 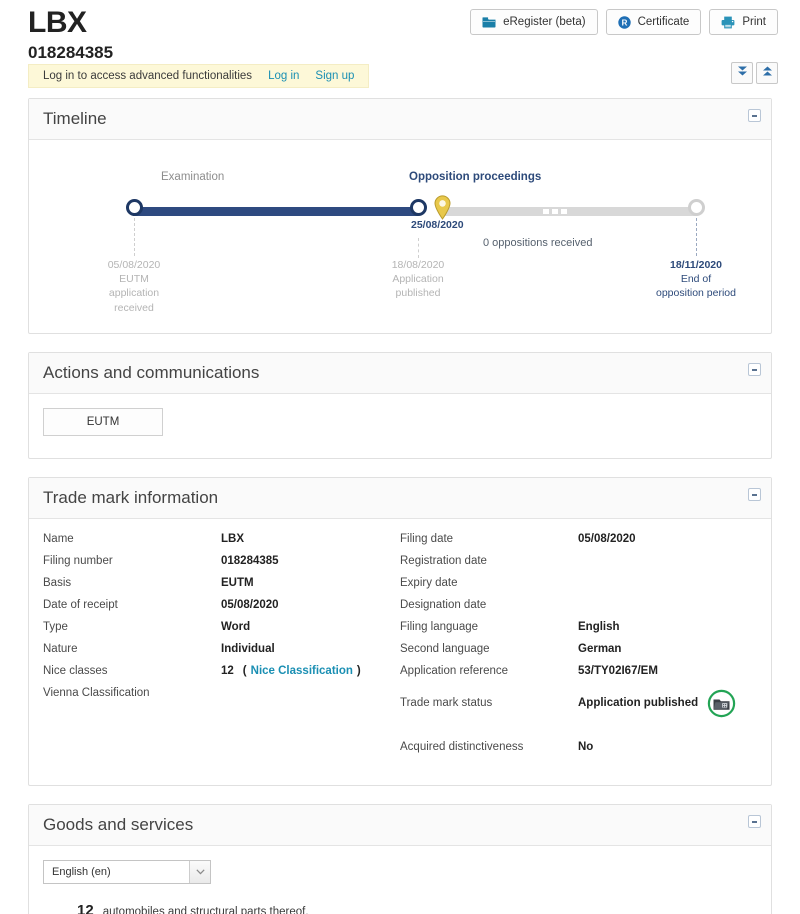 I want to click on actions-panel: Actions and communications EUTM, so click(x=400, y=405).